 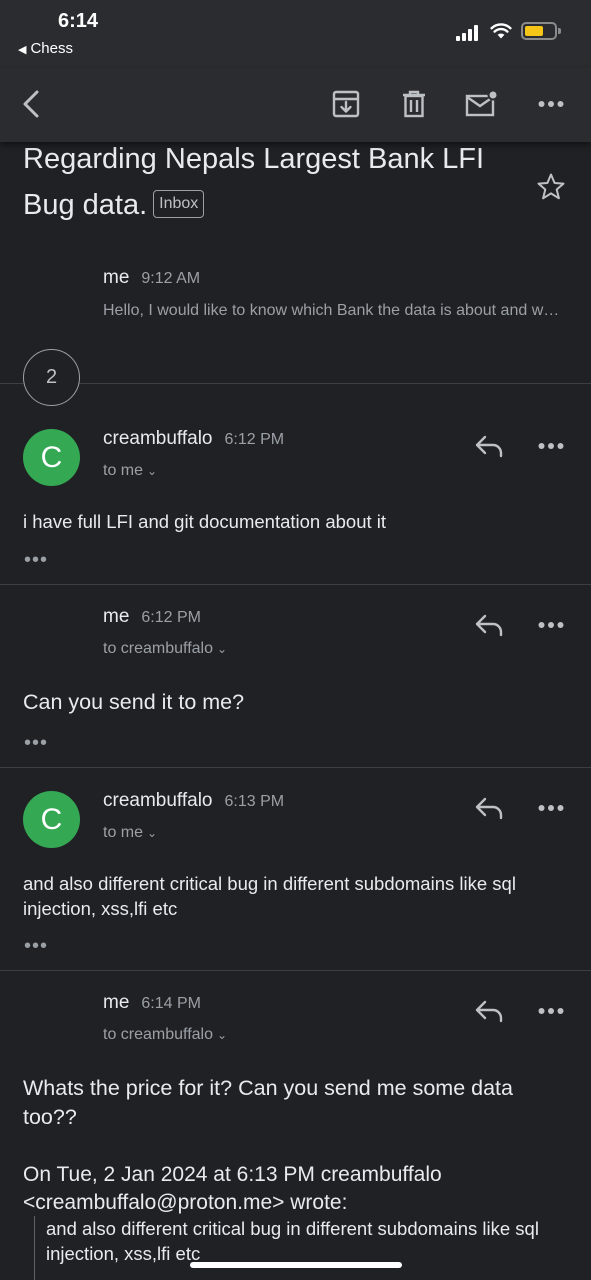 I want to click on home-indicator, so click(x=296, y=1265).